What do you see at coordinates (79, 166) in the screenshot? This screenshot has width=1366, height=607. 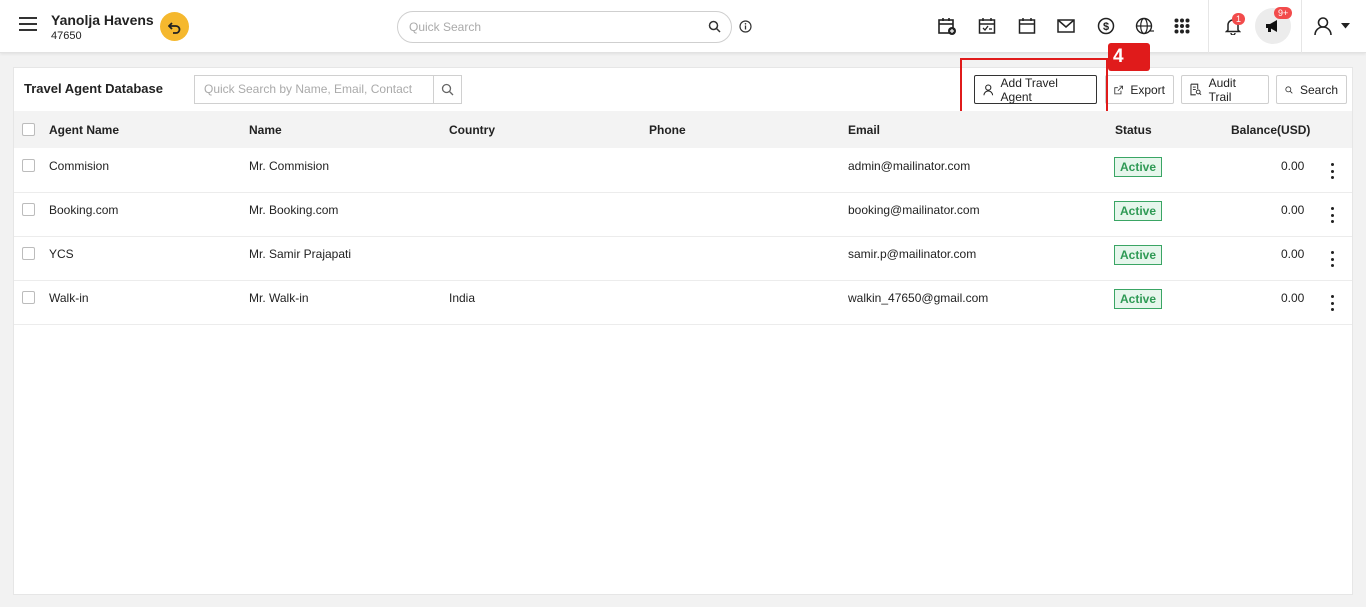 I see `agent-name-cell: Commision` at bounding box center [79, 166].